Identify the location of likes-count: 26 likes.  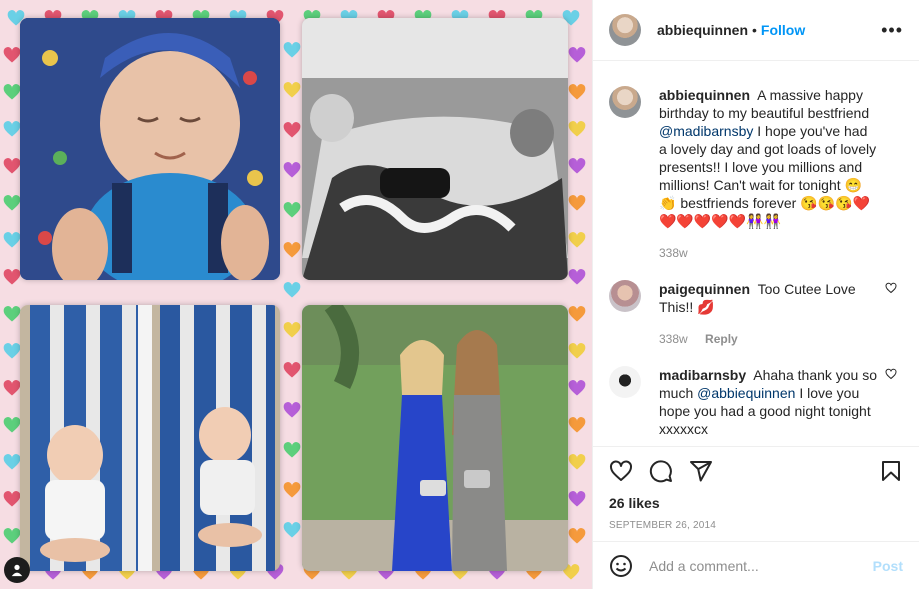
(756, 503).